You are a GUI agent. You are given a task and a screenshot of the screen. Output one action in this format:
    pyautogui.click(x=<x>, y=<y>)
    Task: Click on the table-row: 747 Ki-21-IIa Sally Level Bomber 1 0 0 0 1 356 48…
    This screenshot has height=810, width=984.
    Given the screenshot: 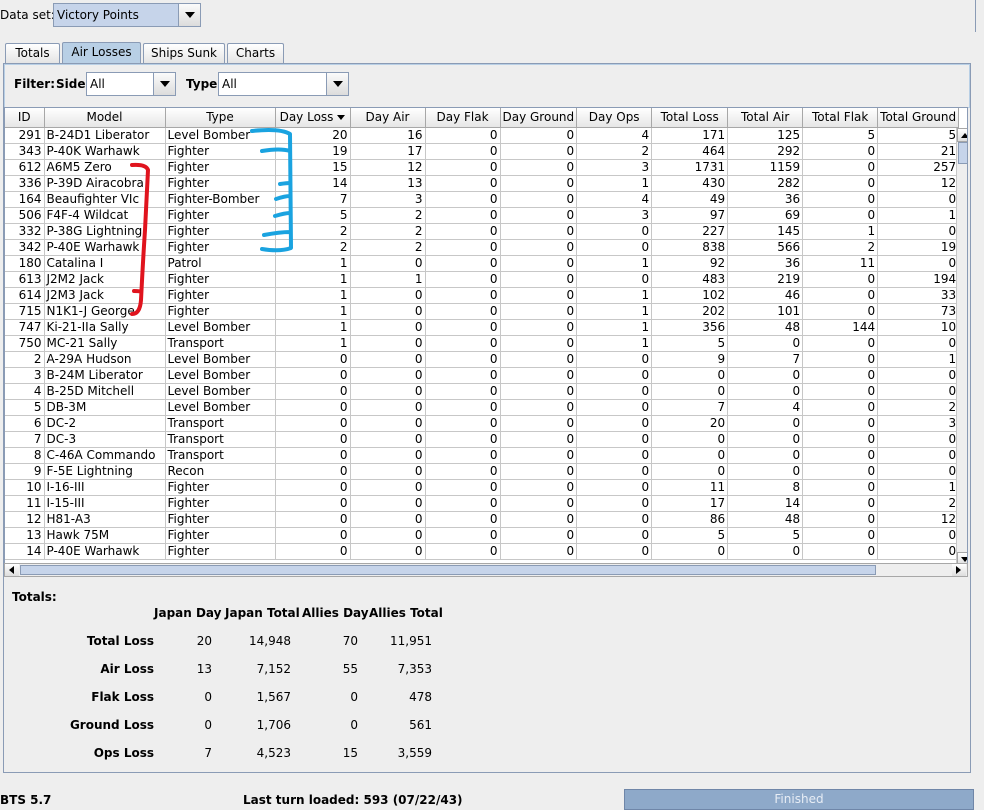 What is the action you would take?
    pyautogui.click(x=482, y=327)
    